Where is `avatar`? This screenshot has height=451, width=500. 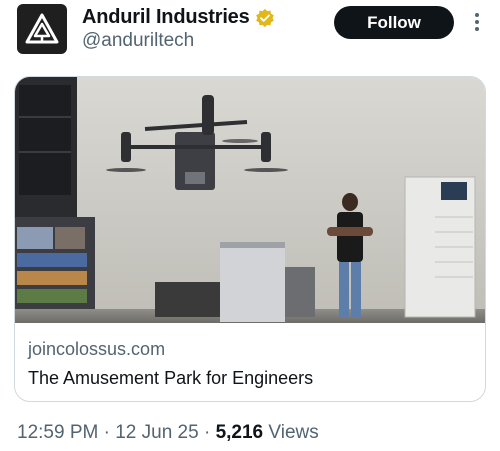
avatar is located at coordinates (42, 29).